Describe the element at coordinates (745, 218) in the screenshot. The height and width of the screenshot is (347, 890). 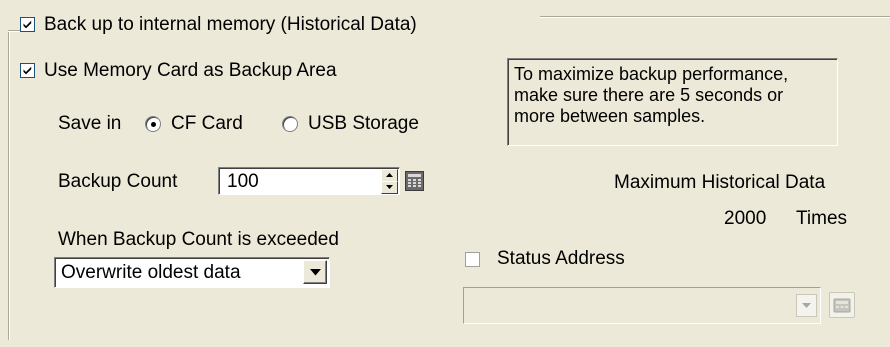
I see `max-historical-value: 2000` at that location.